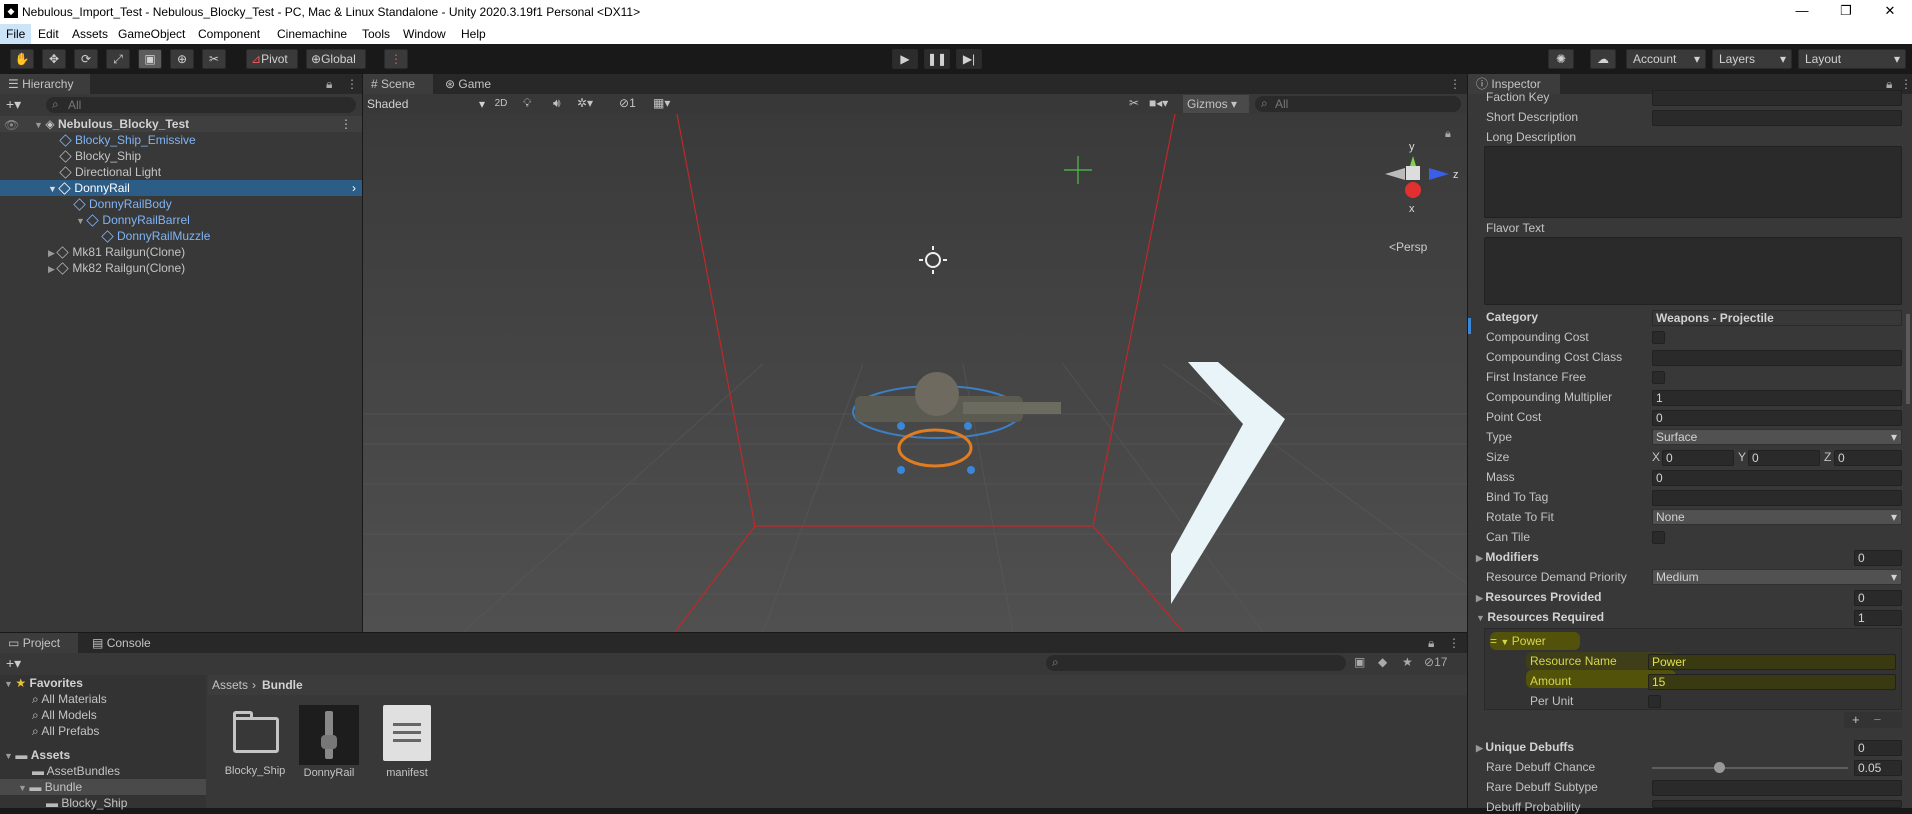 The height and width of the screenshot is (814, 1912). I want to click on list-item: ⌕ All Prefabs, so click(65, 731).